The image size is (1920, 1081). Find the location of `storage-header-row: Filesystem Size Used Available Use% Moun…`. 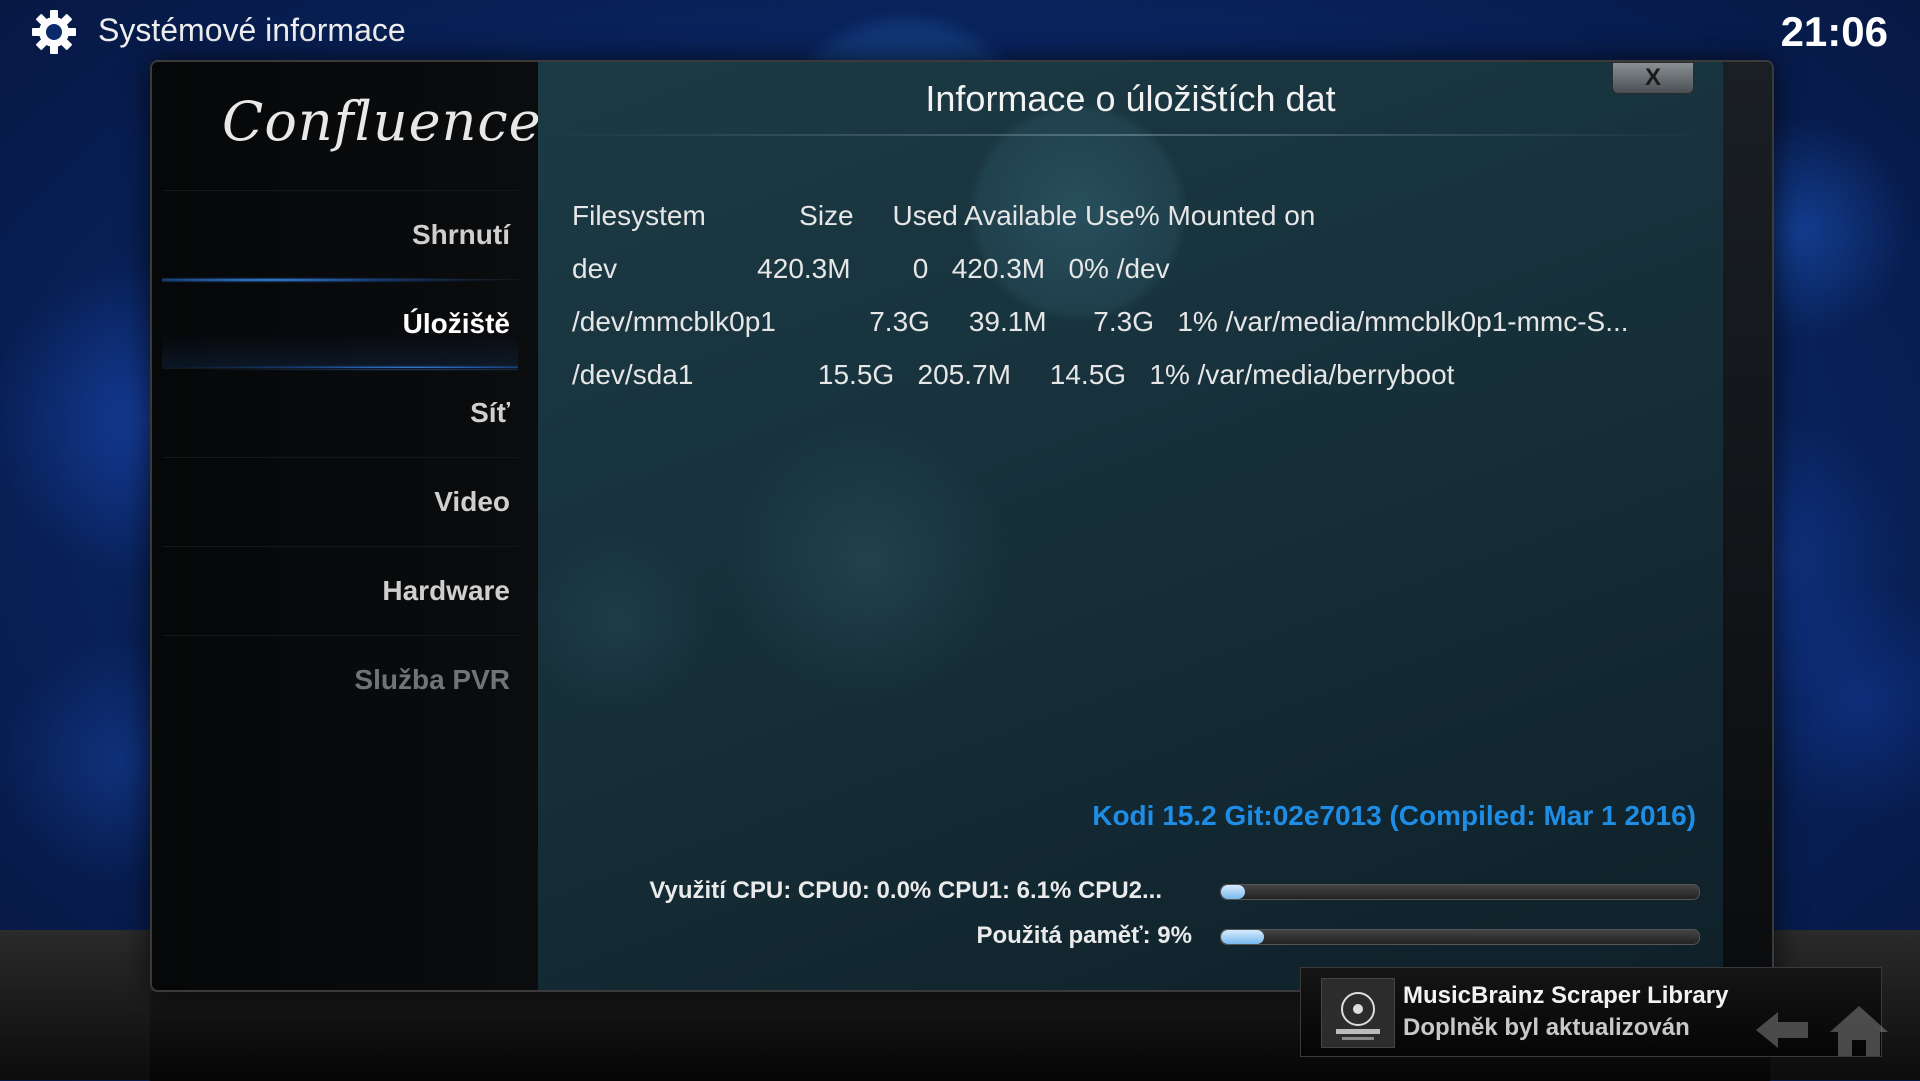

storage-header-row: Filesystem Size Used Available Use% Moun… is located at coordinates (944, 215).